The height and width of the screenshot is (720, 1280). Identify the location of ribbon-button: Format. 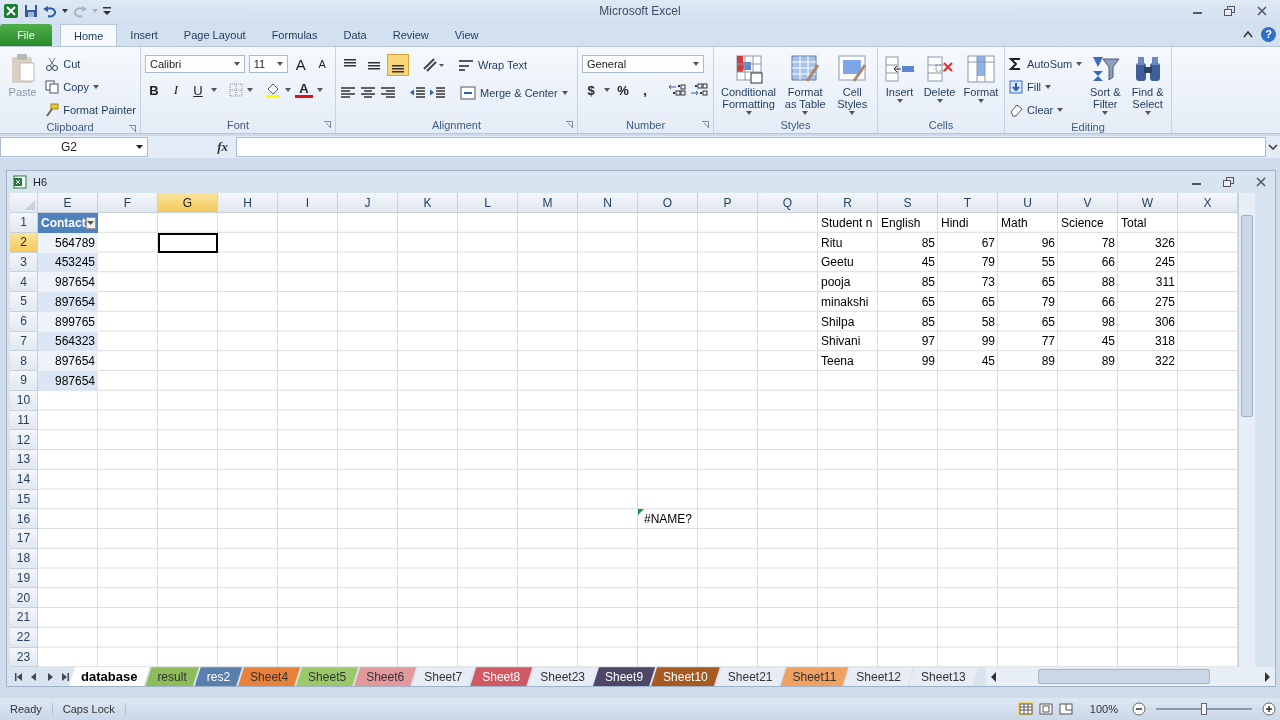
(981, 83).